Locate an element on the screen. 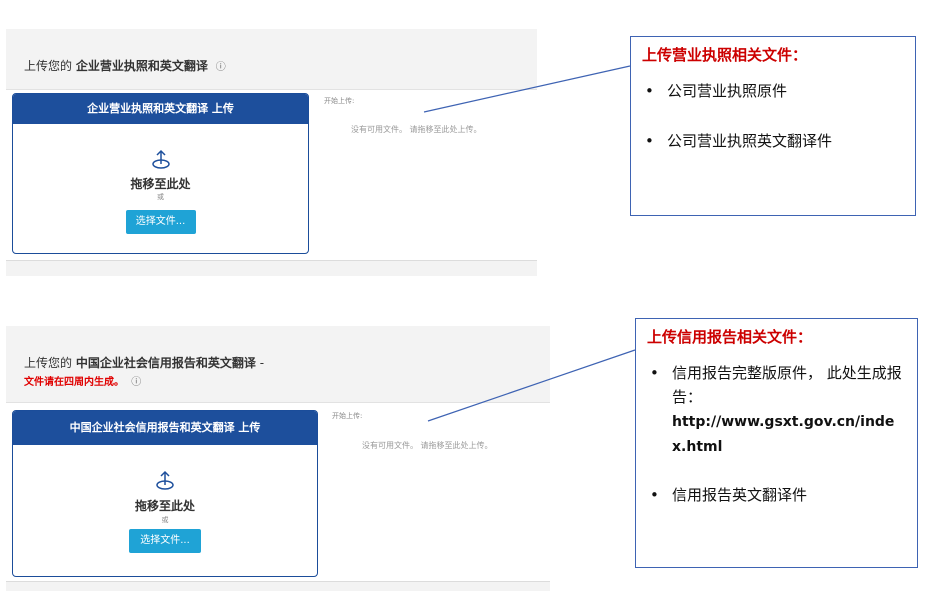 The image size is (930, 591). heading-suffix: - is located at coordinates (262, 363).